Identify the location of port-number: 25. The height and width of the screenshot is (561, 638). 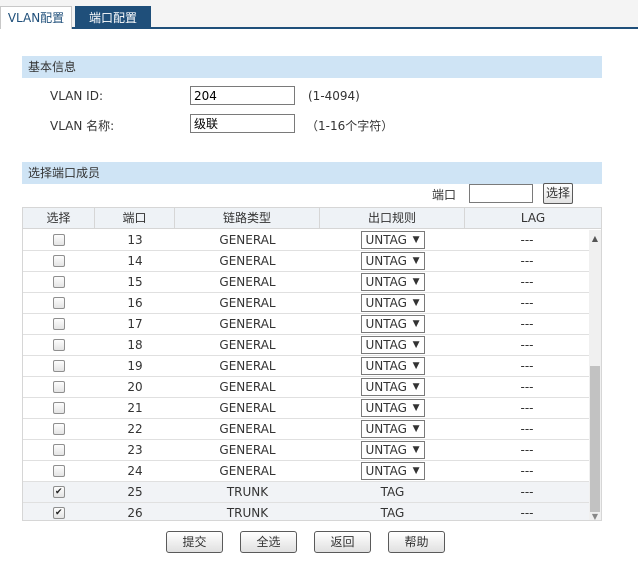
(135, 492).